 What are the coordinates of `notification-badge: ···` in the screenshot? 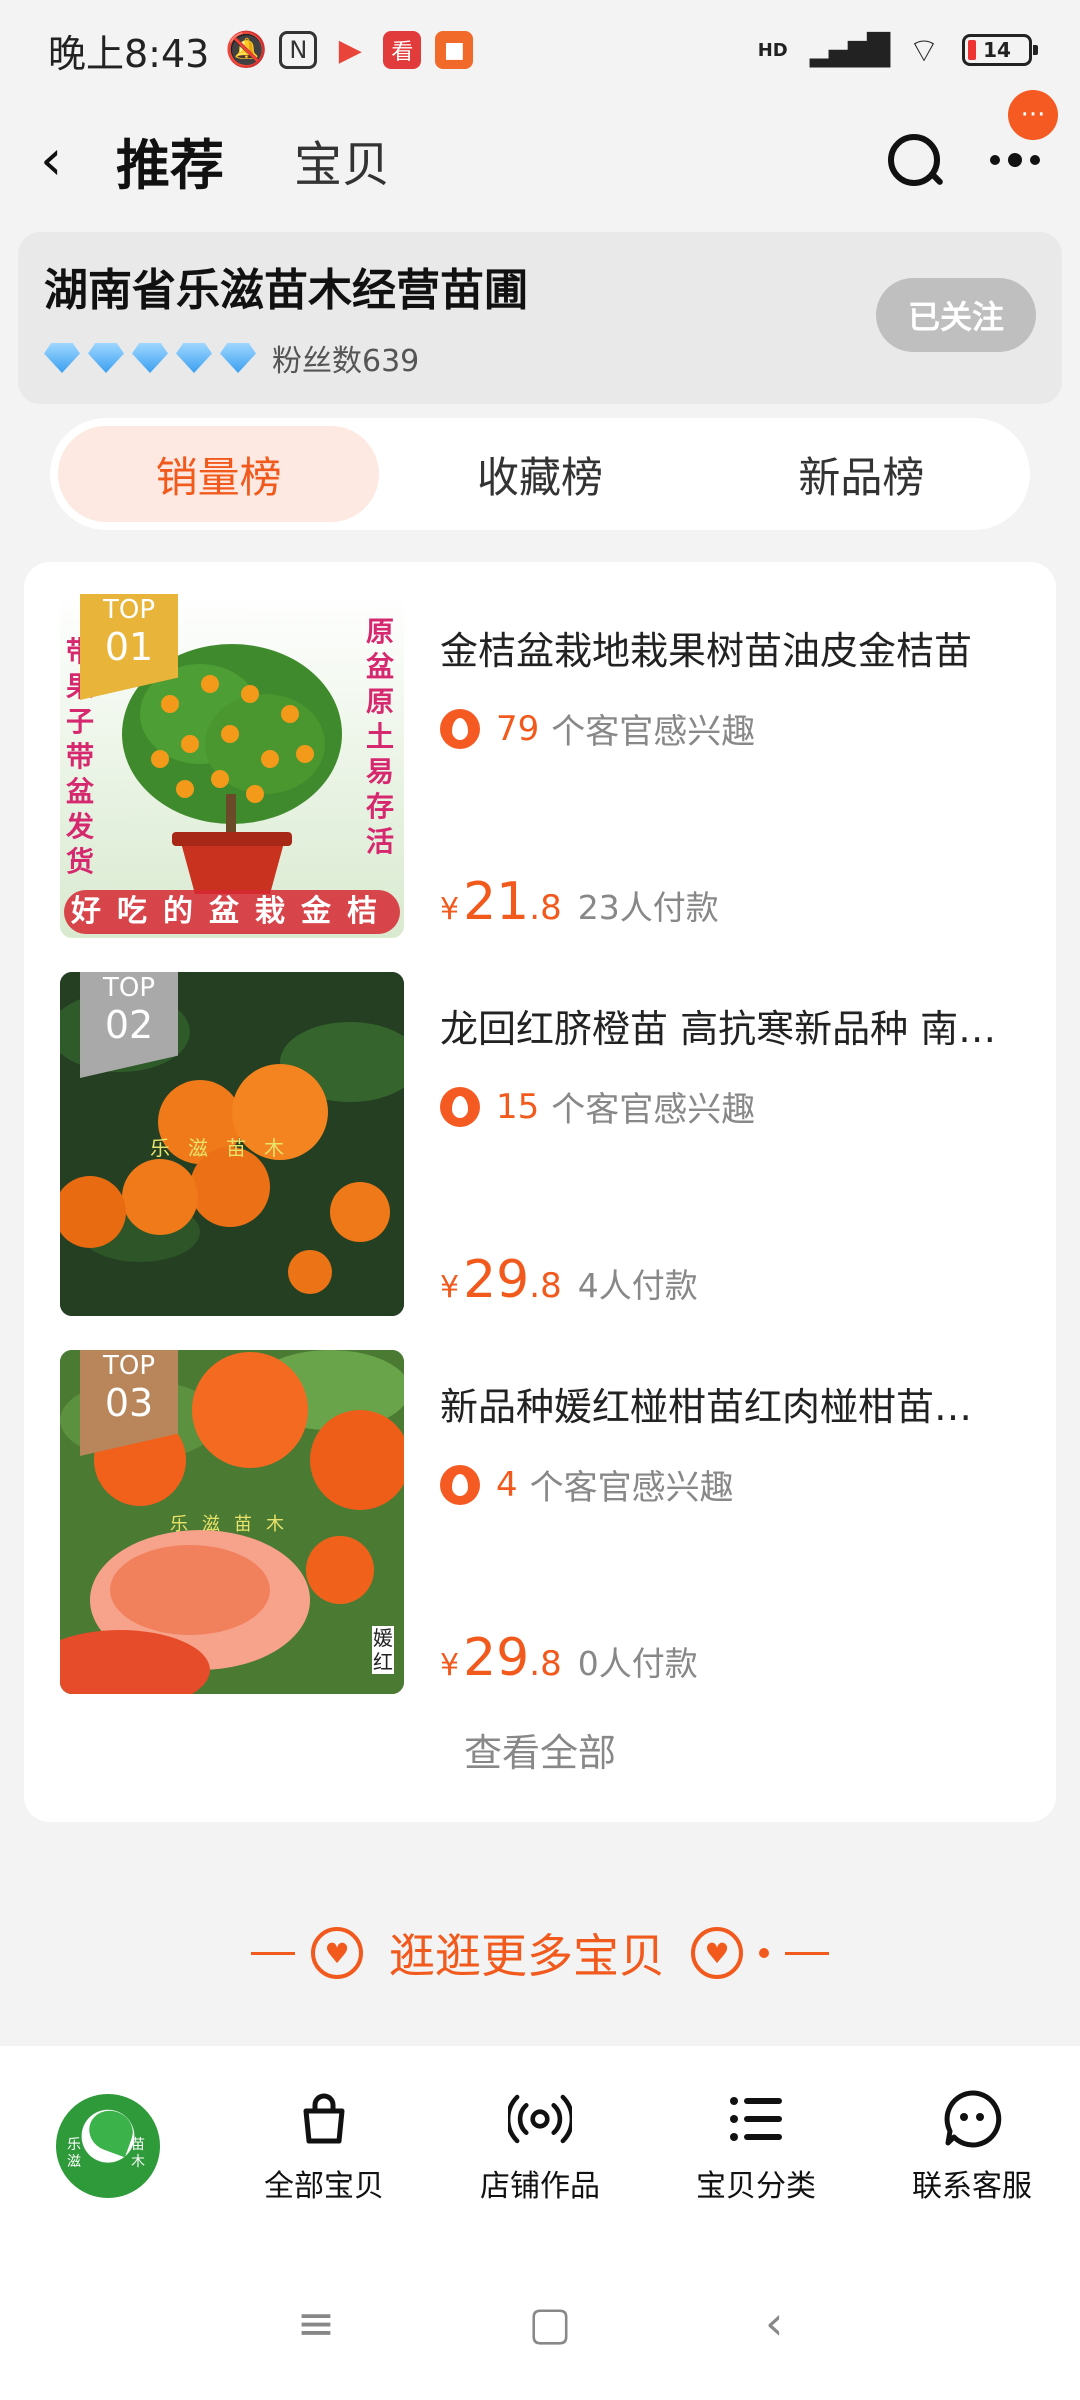 It's located at (1033, 115).